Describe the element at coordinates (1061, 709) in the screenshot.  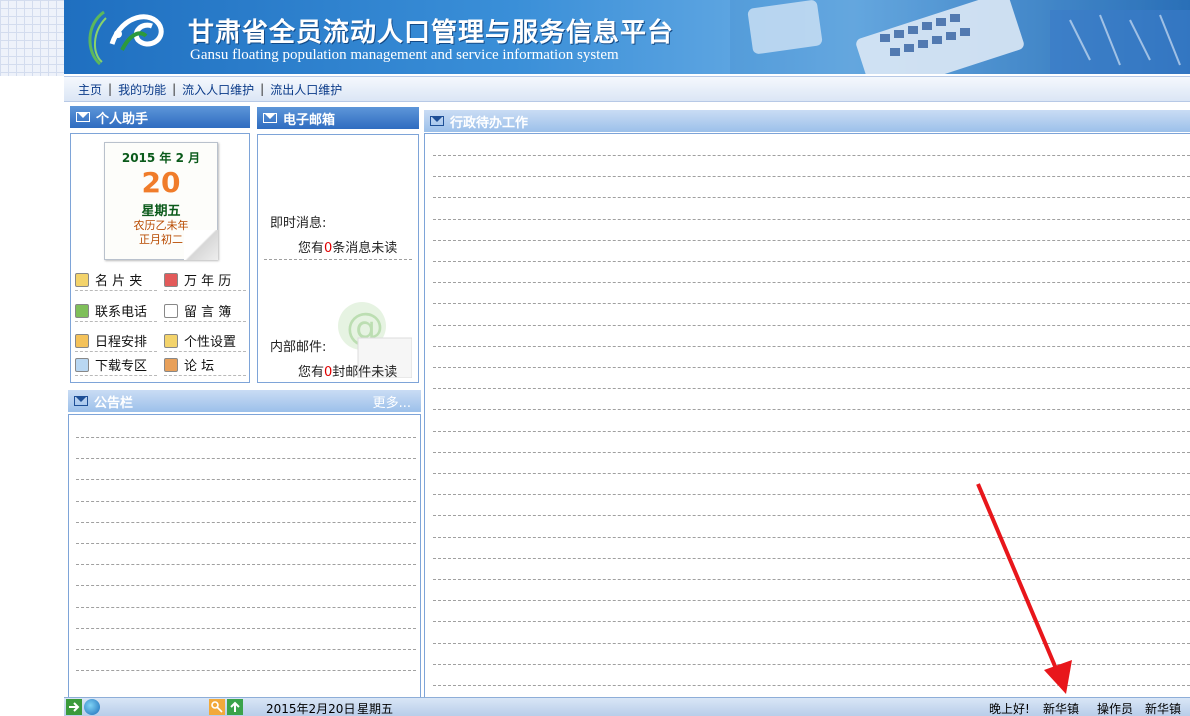
I see `status-town: 新华镇` at that location.